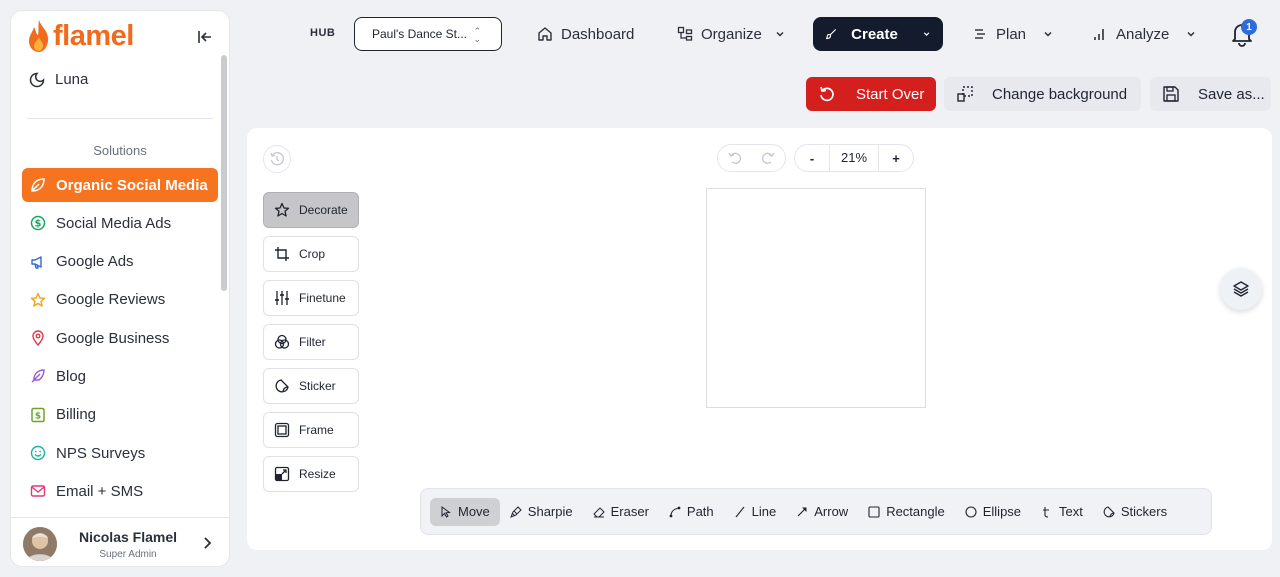 The image size is (1280, 577). Describe the element at coordinates (541, 512) in the screenshot. I see `draw-tool-sharpie: Sharpie` at that location.